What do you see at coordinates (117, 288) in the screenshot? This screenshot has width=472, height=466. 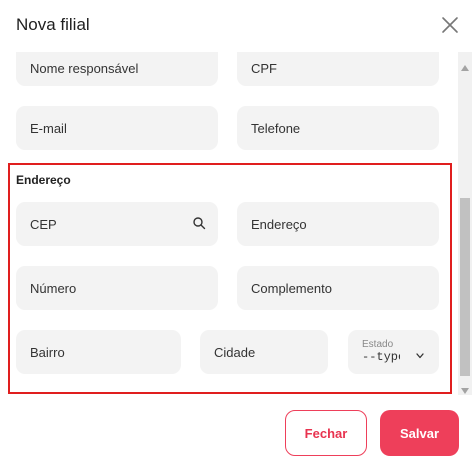 I see `number-field: Número` at bounding box center [117, 288].